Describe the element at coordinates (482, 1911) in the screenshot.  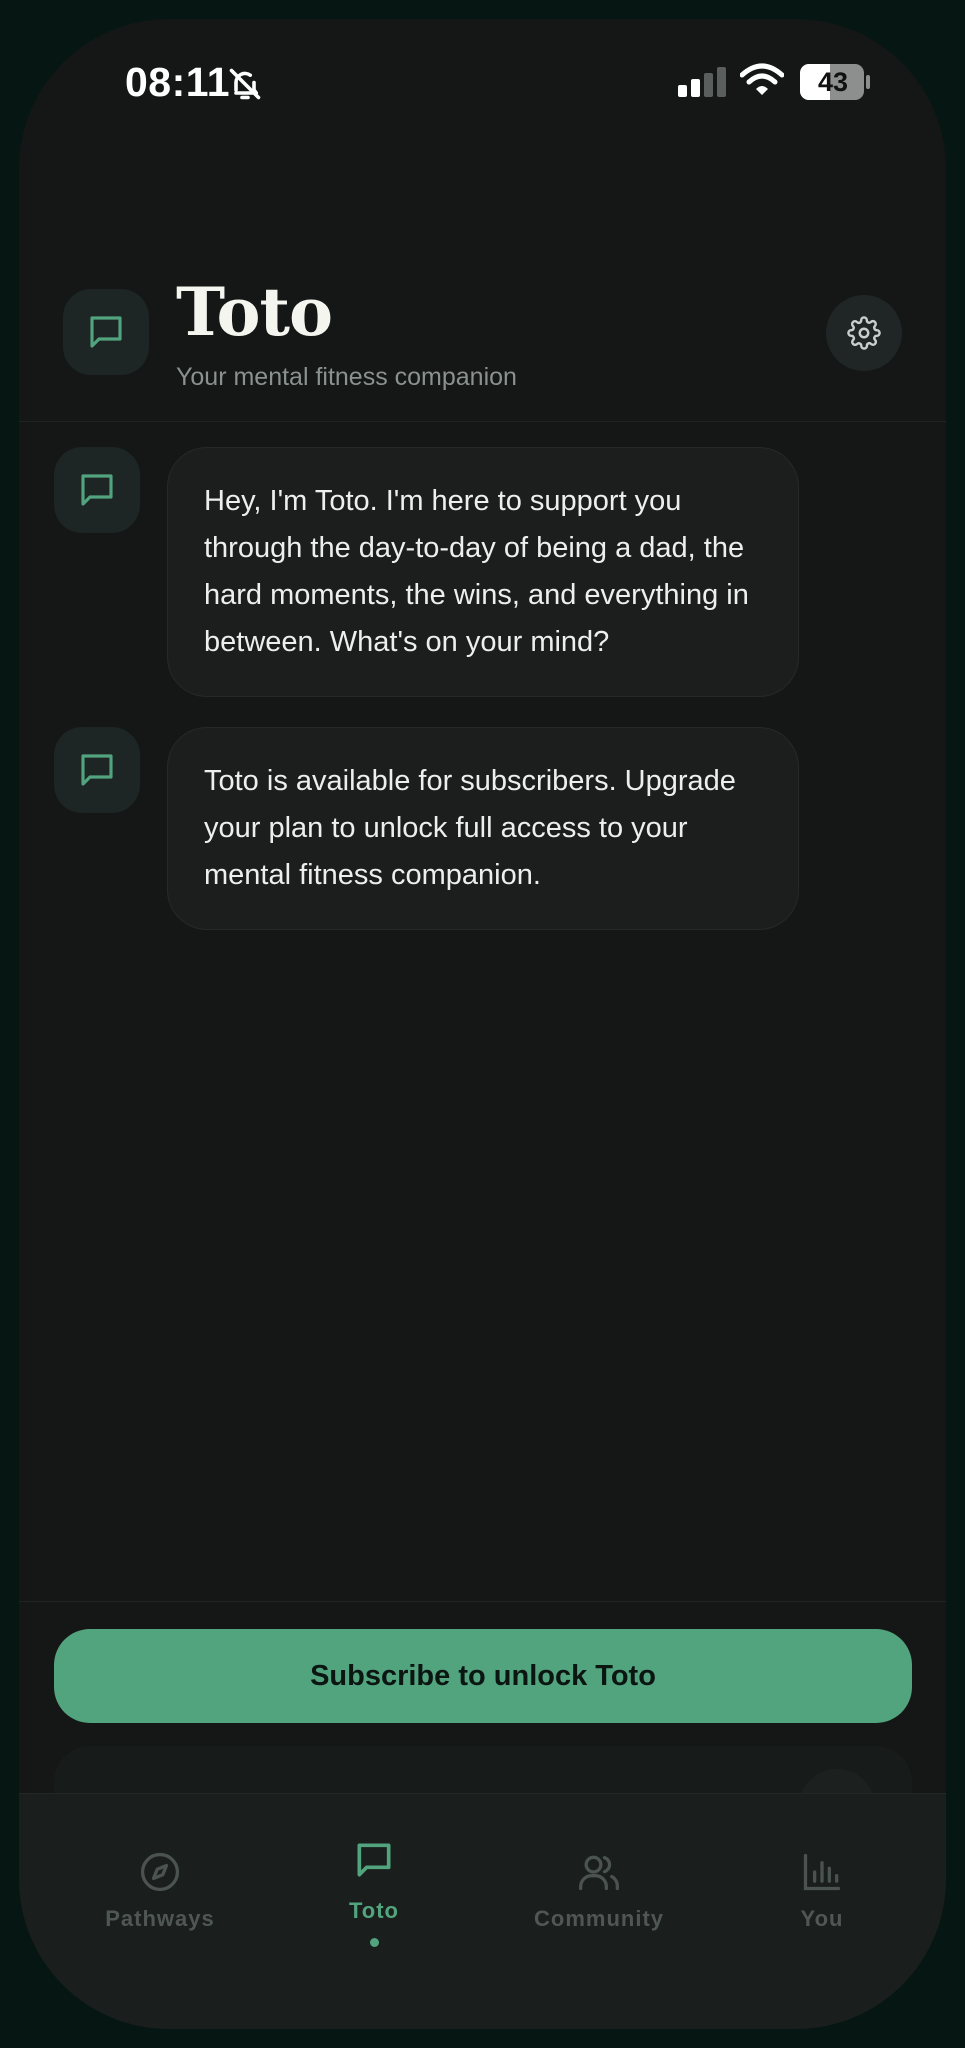
I see `tab-bar: Pathways Toto Community You` at that location.